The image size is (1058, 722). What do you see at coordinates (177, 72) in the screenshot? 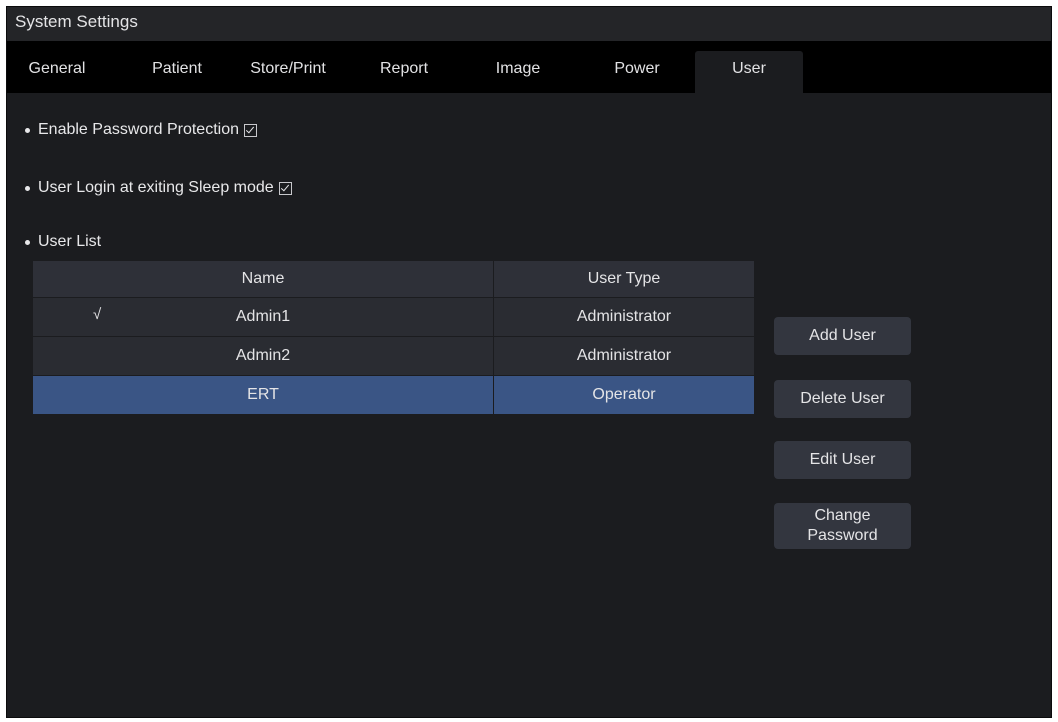
I see `tab-patient: Patient` at bounding box center [177, 72].